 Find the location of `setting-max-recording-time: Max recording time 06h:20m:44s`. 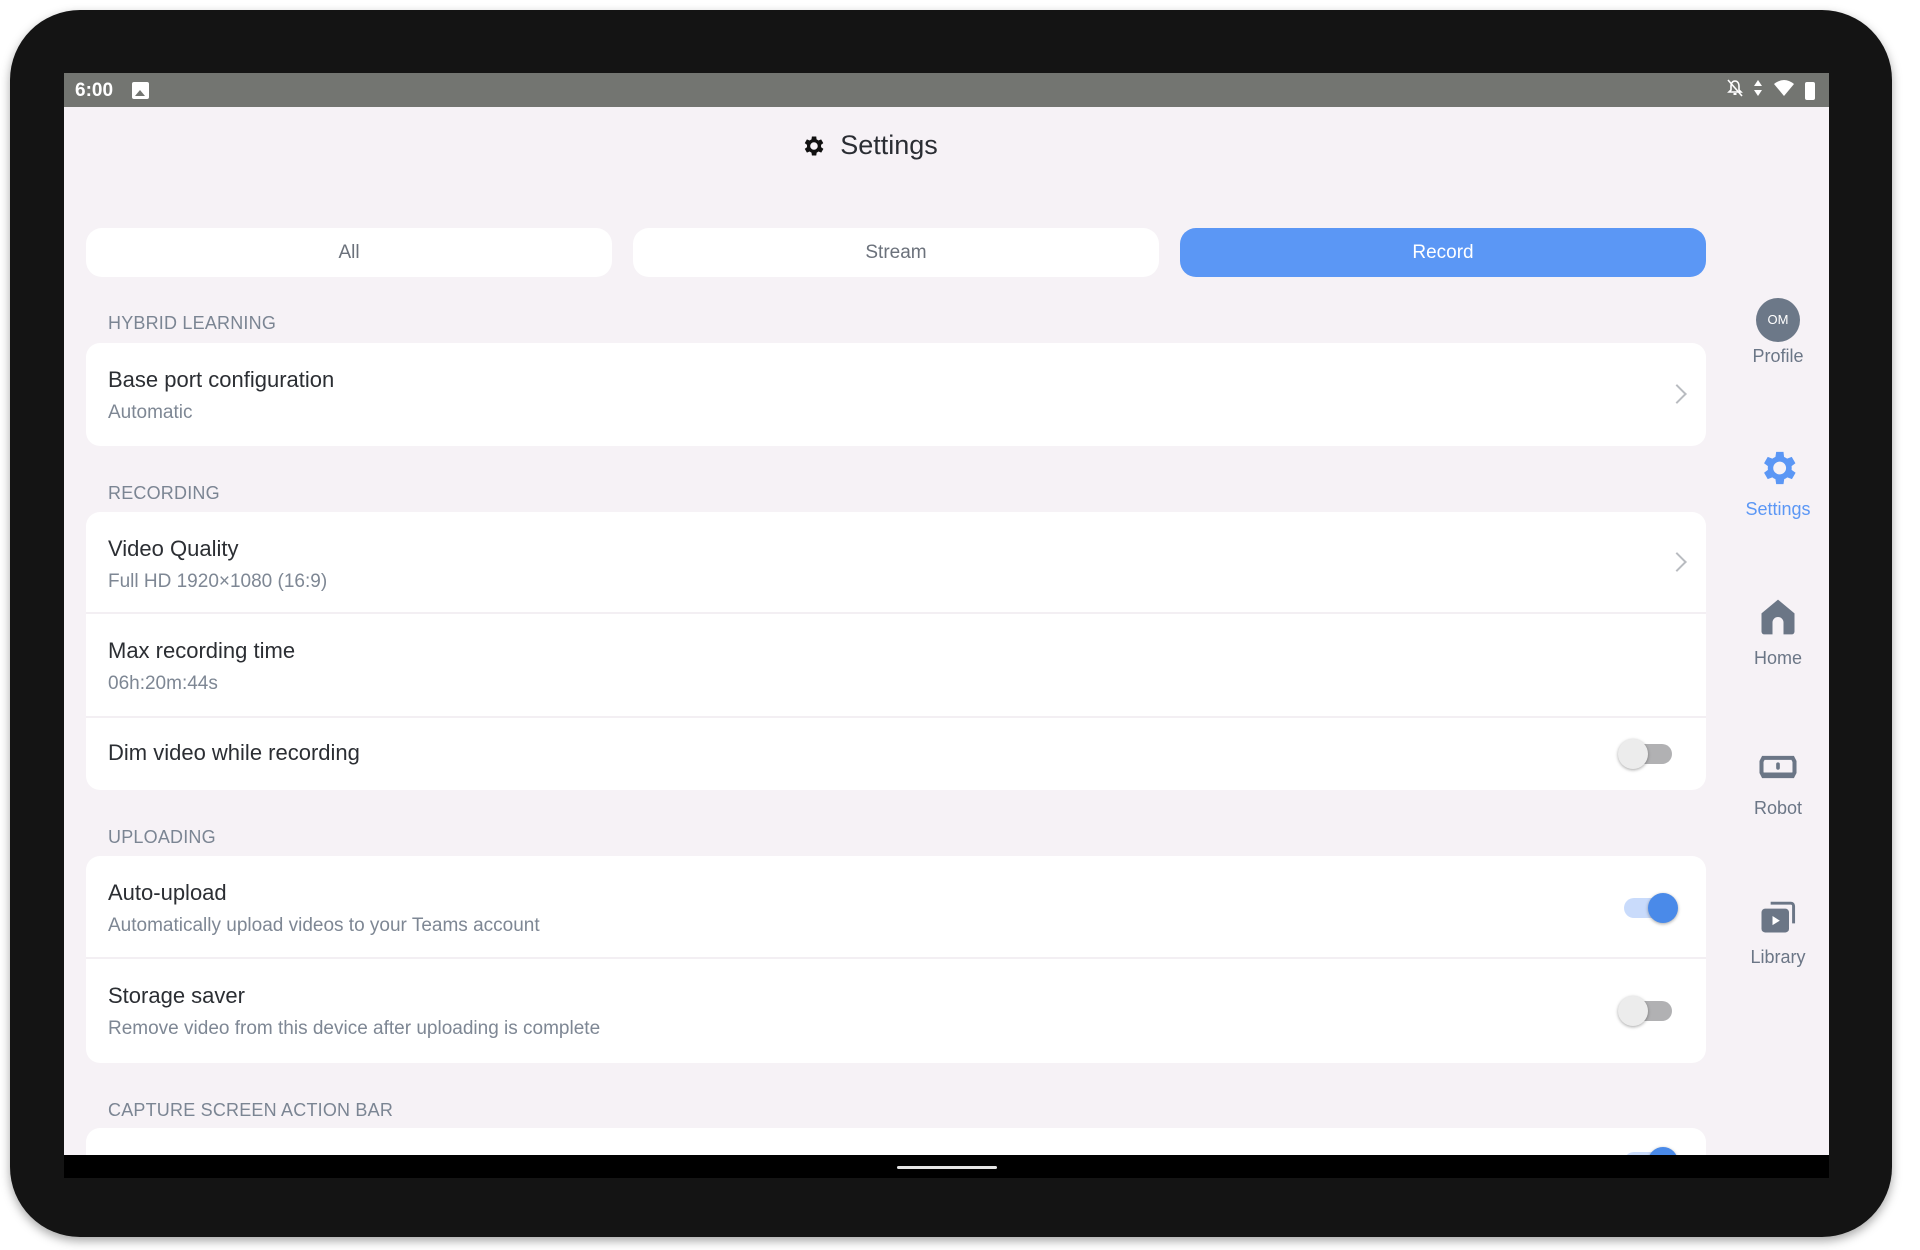

setting-max-recording-time: Max recording time 06h:20m:44s is located at coordinates (896, 666).